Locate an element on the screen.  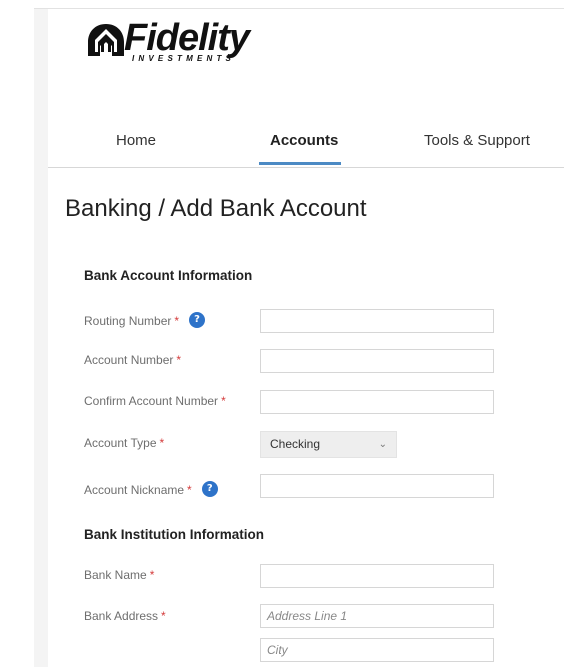
bank-name-input is located at coordinates (377, 576).